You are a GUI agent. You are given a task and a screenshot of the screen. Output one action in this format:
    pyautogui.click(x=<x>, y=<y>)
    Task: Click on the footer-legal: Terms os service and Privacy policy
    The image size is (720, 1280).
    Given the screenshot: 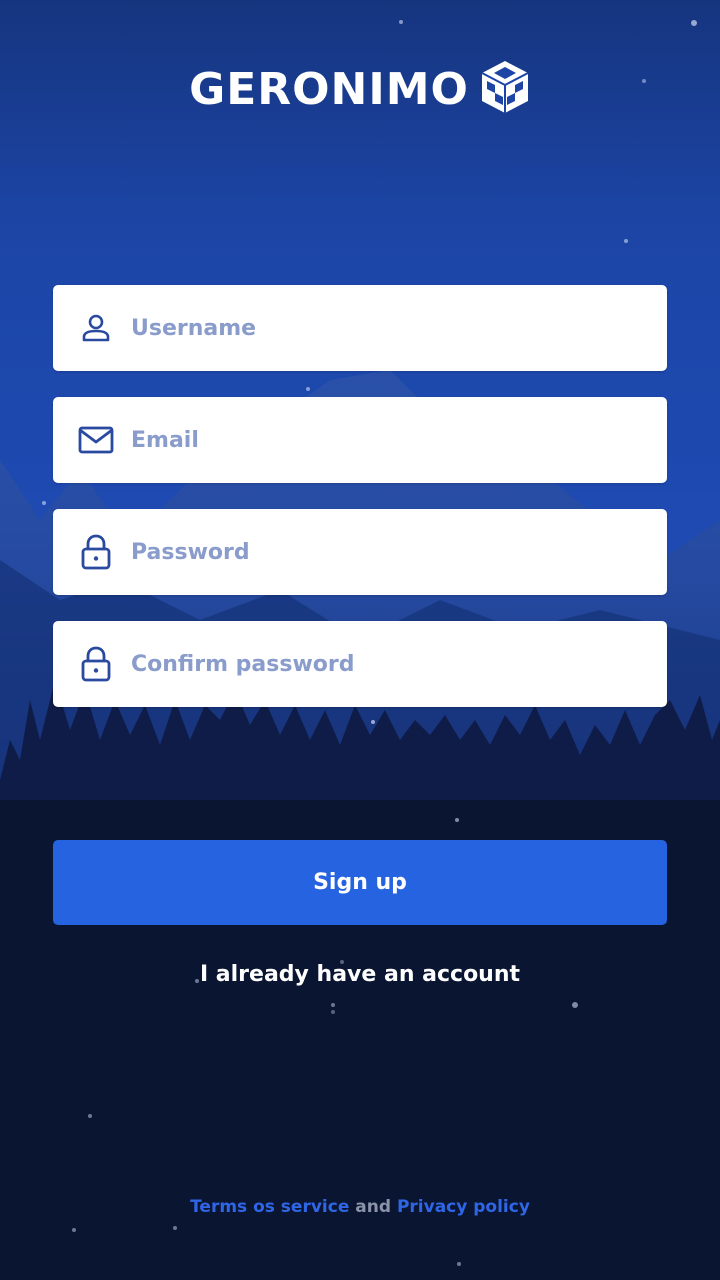 What is the action you would take?
    pyautogui.click(x=360, y=1207)
    